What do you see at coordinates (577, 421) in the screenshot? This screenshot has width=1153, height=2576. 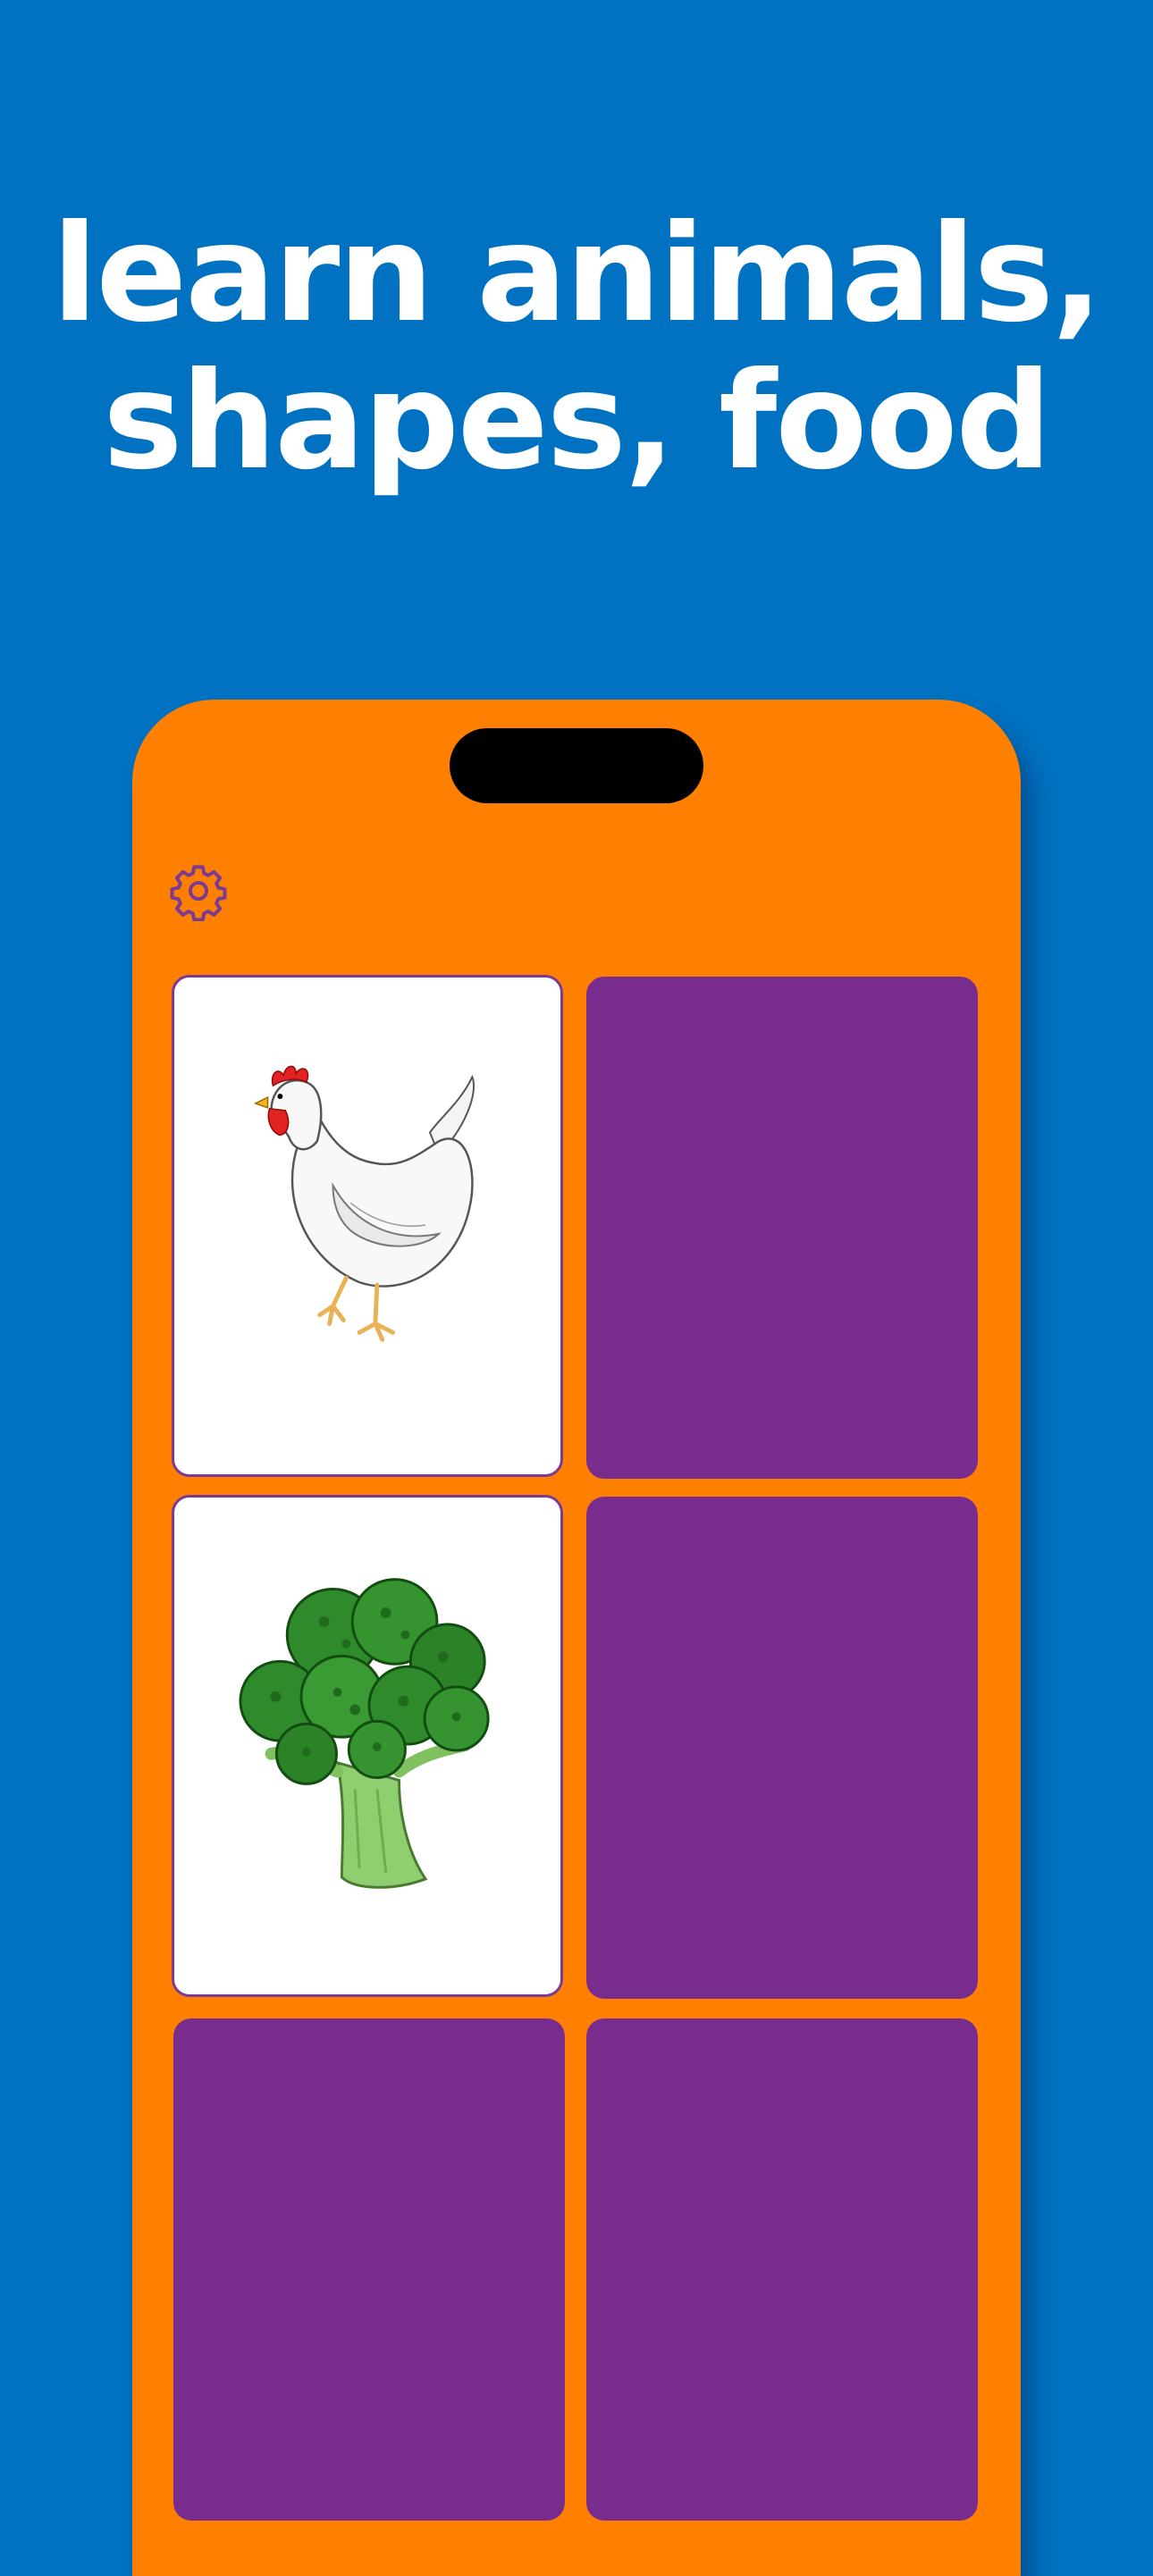 I see `headline-line-2: shapes, food` at bounding box center [577, 421].